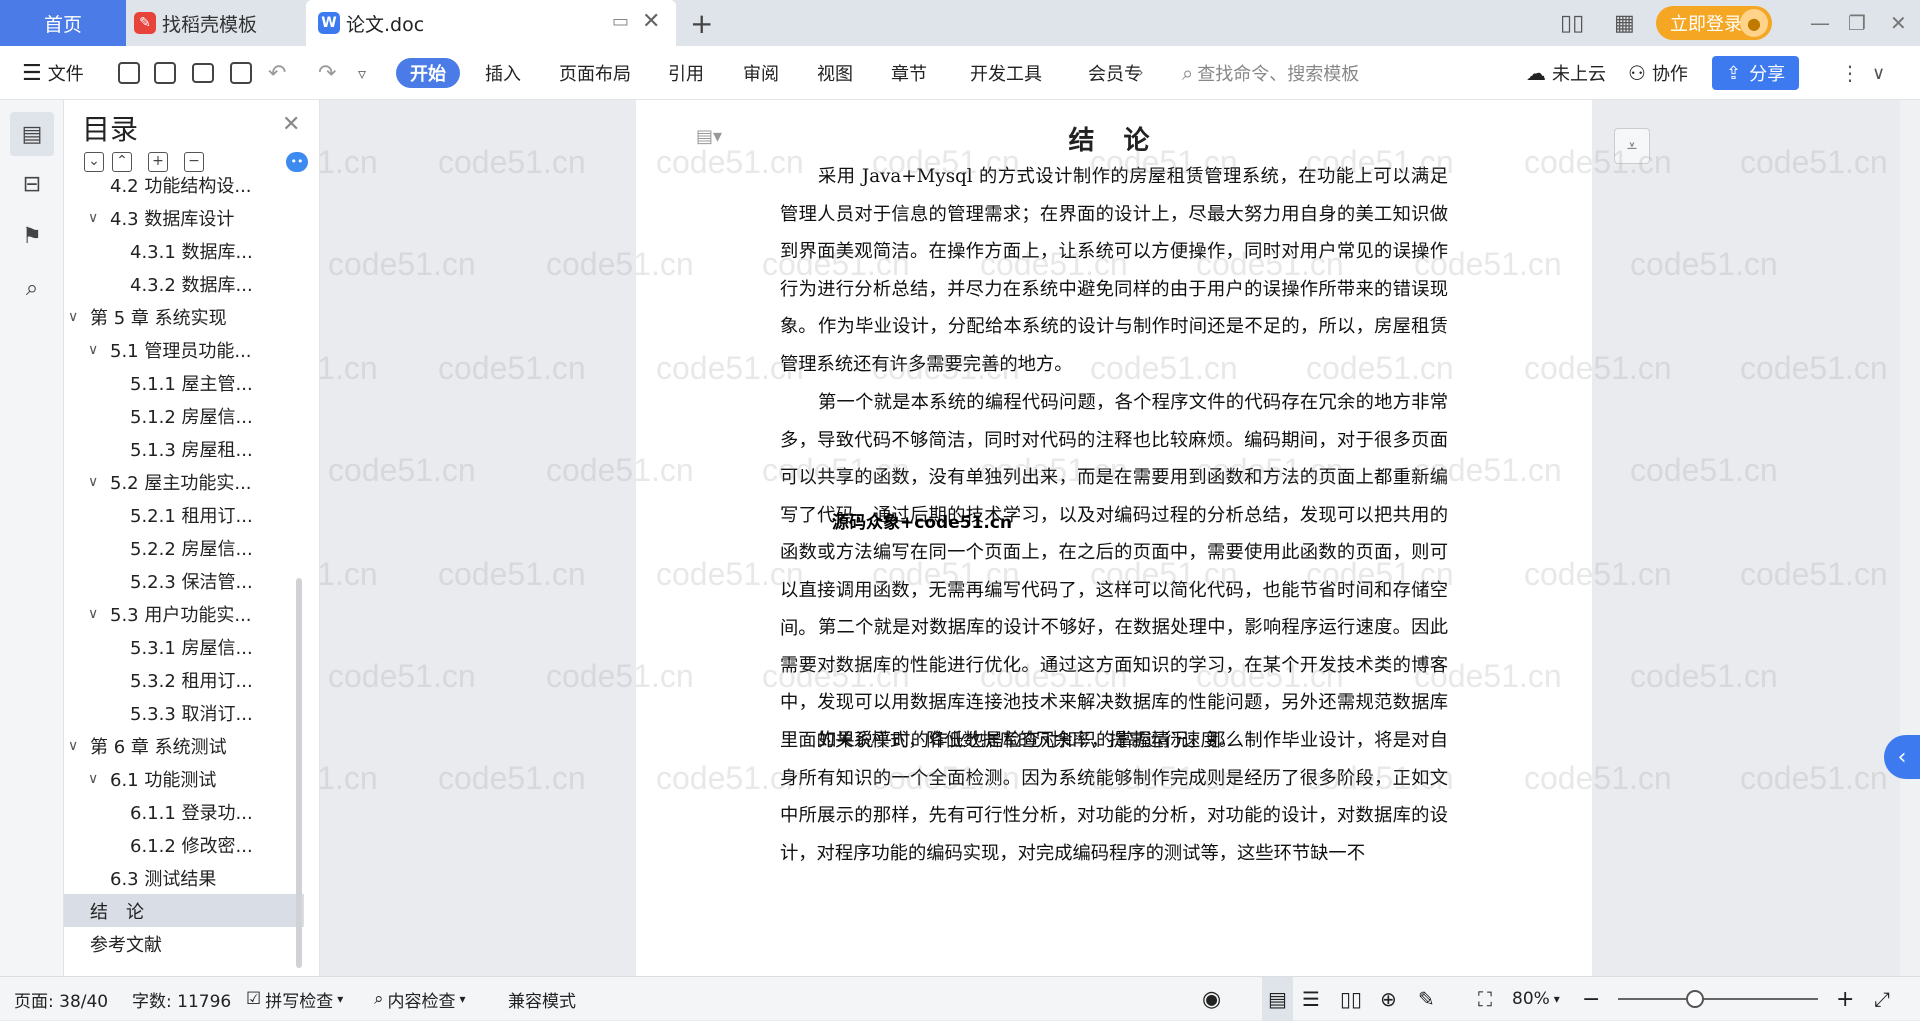 The height and width of the screenshot is (1021, 1920). What do you see at coordinates (1485, 999) in the screenshot?
I see `fit-page-icon: ⛶` at bounding box center [1485, 999].